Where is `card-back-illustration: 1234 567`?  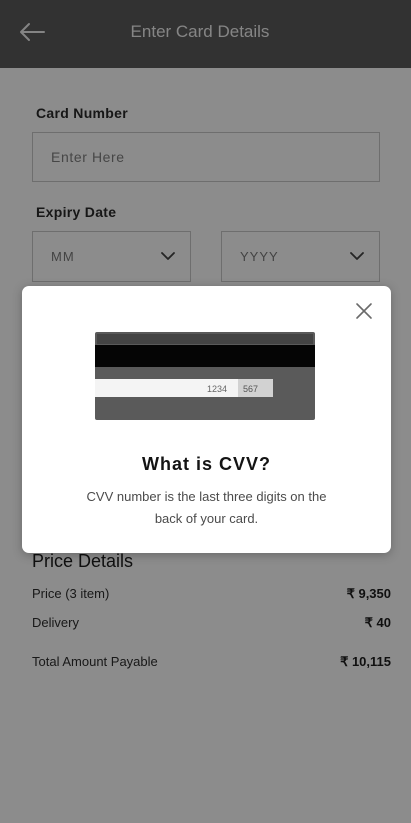
card-back-illustration: 1234 567 is located at coordinates (205, 376).